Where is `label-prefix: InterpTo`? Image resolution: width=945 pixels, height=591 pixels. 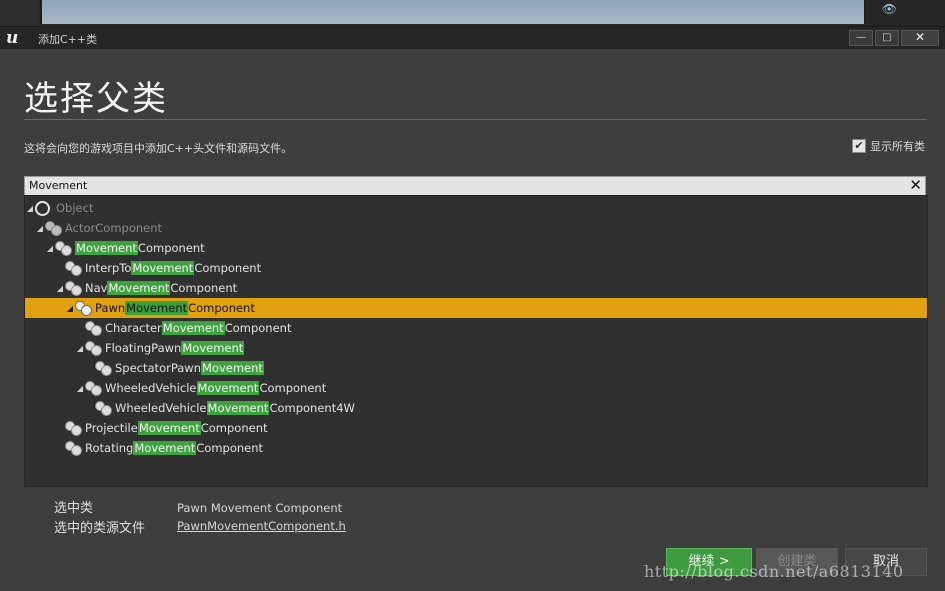 label-prefix: InterpTo is located at coordinates (108, 268).